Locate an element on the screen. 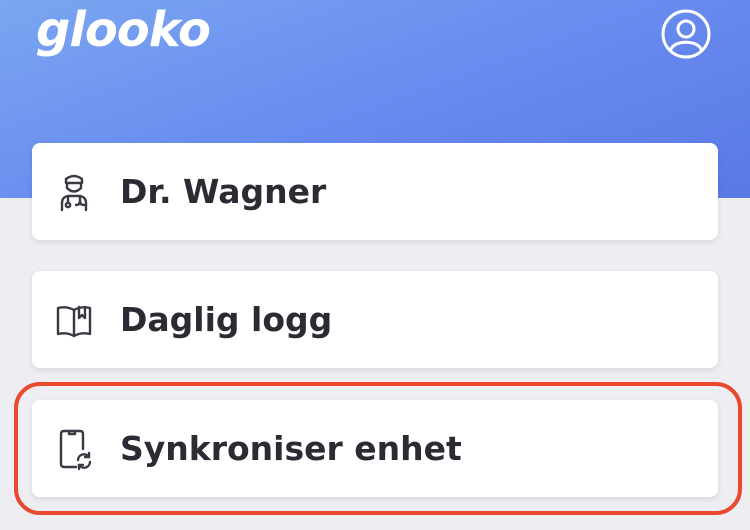  doctor-icon is located at coordinates (74, 192).